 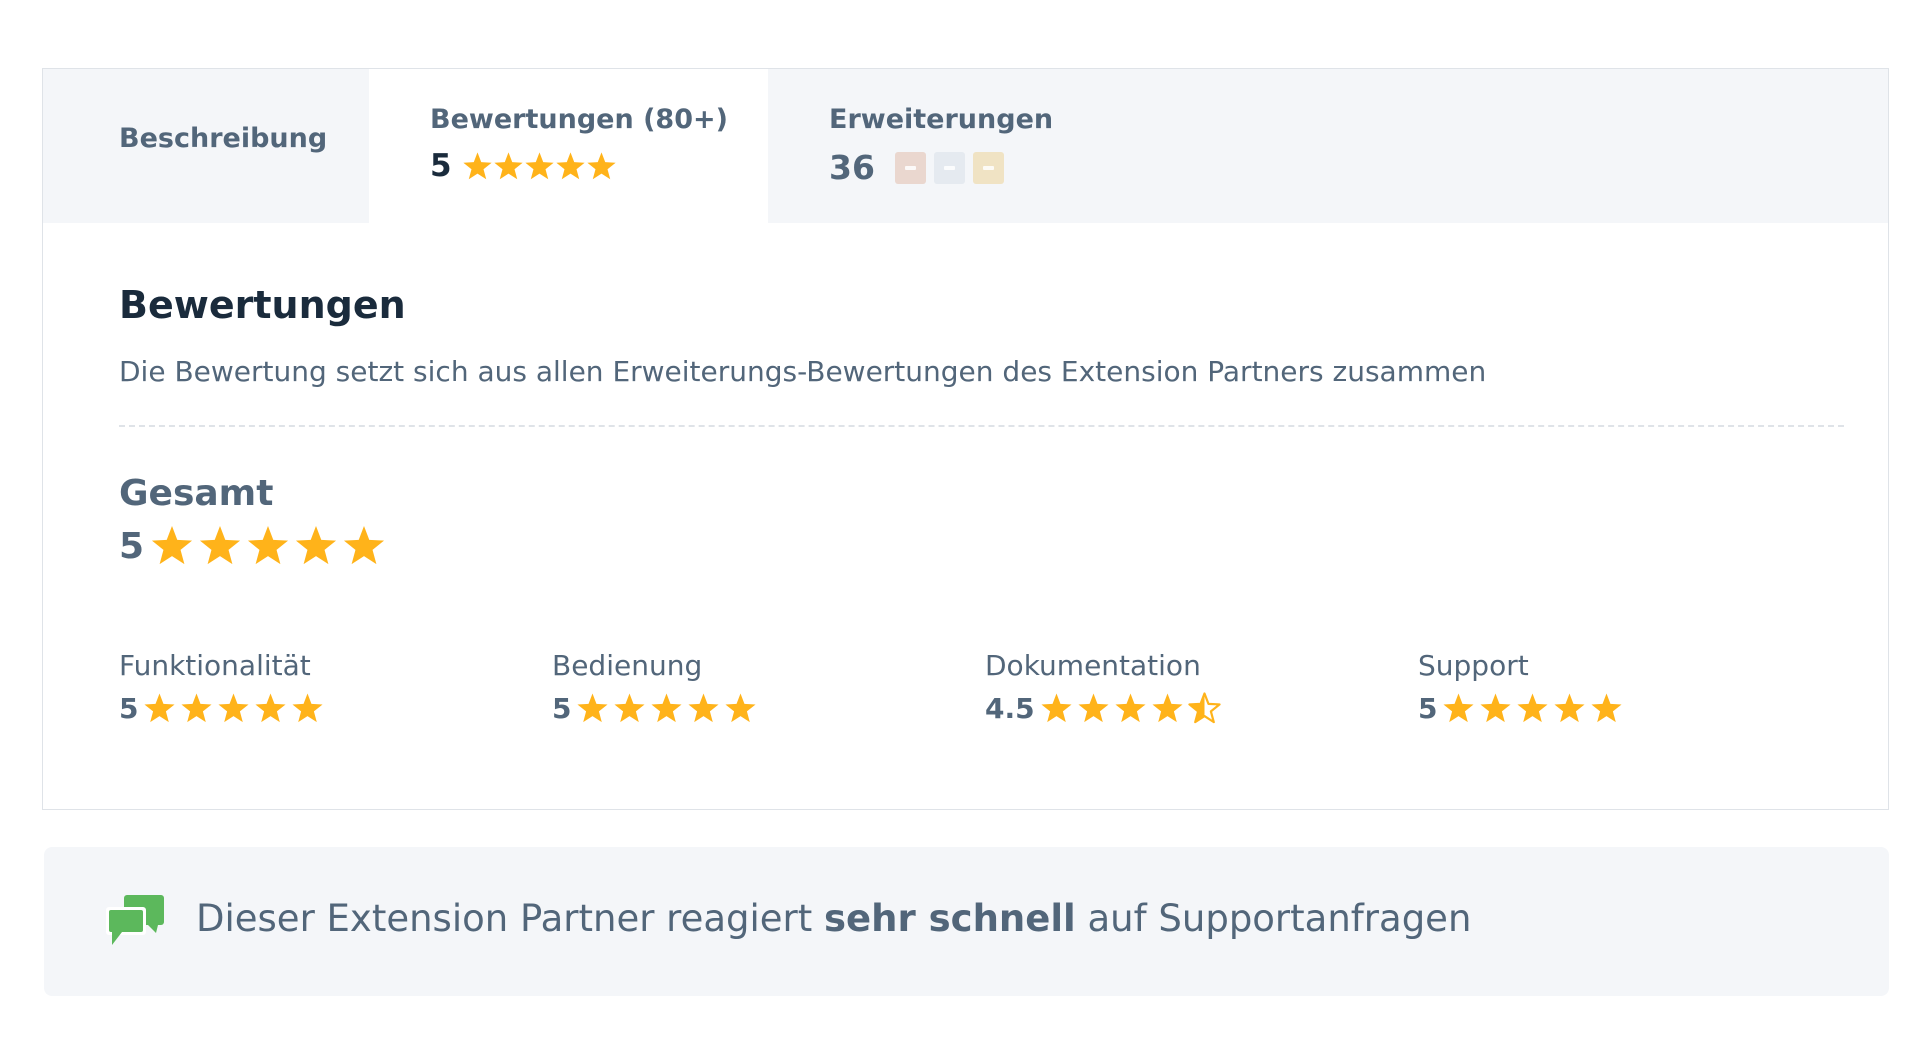 I want to click on category-label: Funktionalität, so click(x=215, y=665).